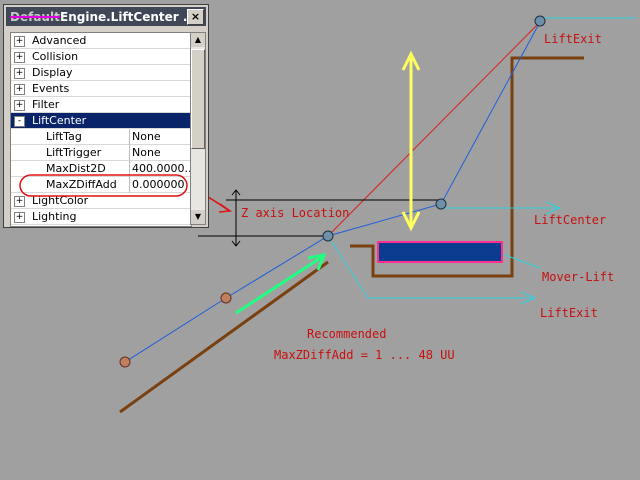  Describe the element at coordinates (573, 39) in the screenshot. I see `lift-exit-top-label: LiftExit` at that location.